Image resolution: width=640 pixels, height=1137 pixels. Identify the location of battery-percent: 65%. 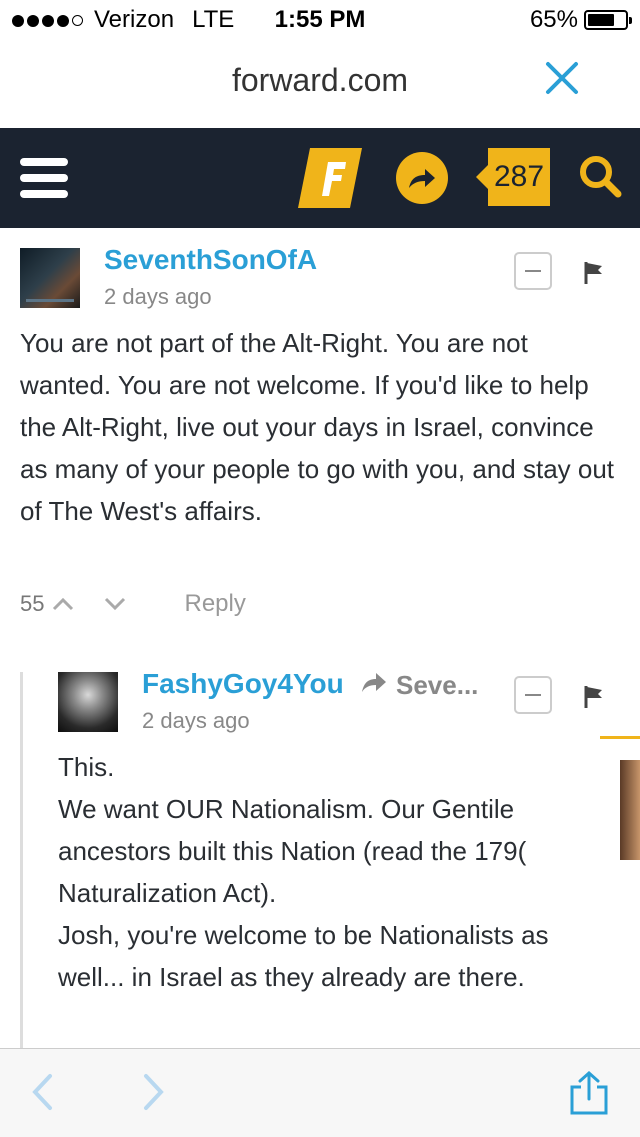
(553, 19).